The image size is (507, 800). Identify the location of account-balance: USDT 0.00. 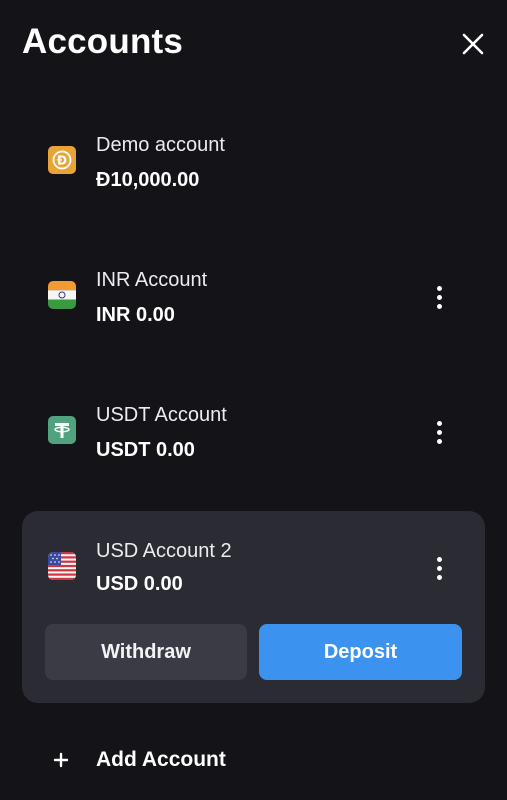
(145, 450).